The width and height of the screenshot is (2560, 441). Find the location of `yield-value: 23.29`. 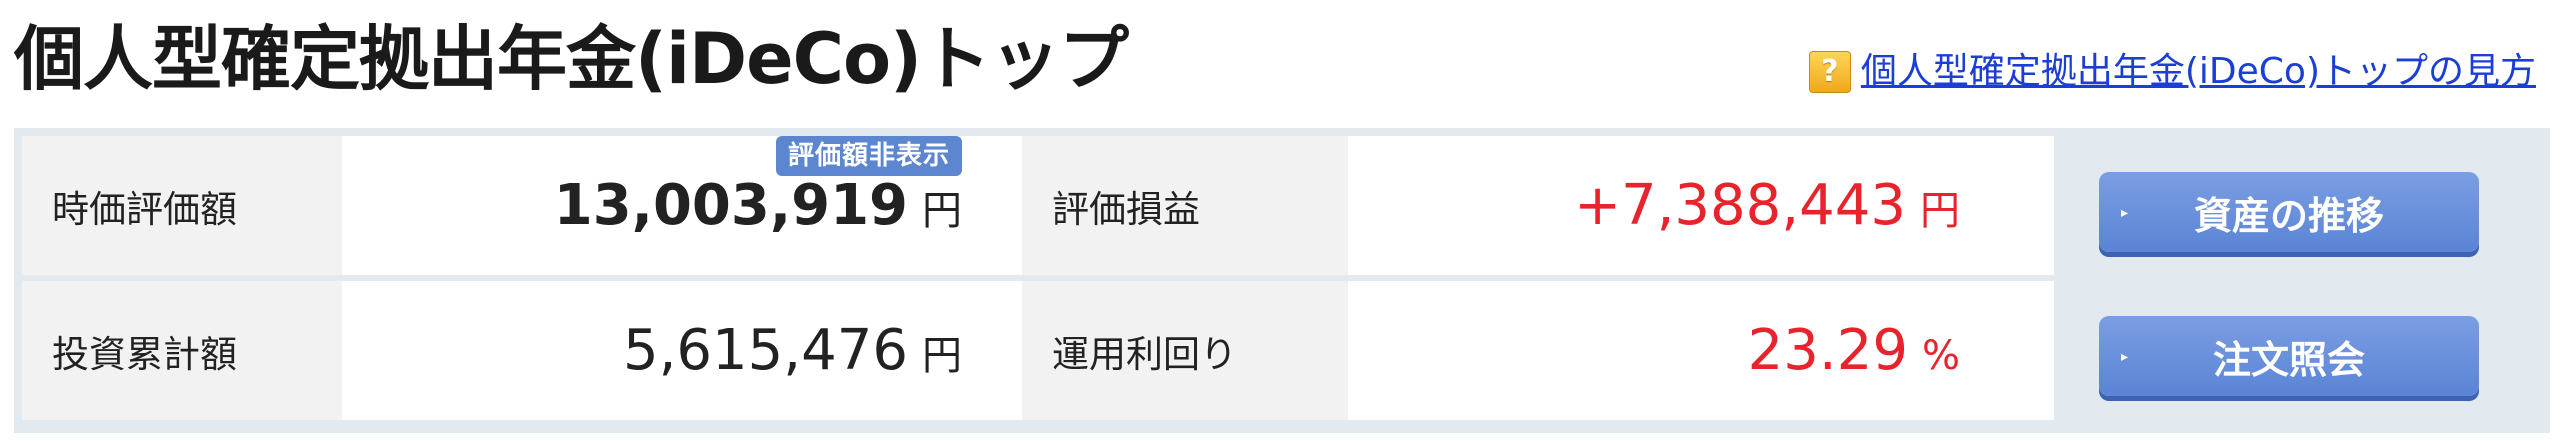

yield-value: 23.29 is located at coordinates (1827, 350).